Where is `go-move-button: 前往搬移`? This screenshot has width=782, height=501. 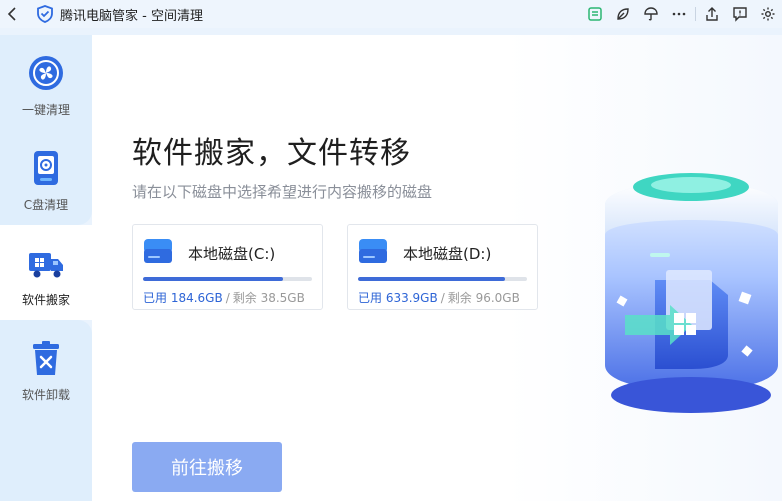
go-move-button: 前往搬移 is located at coordinates (207, 467).